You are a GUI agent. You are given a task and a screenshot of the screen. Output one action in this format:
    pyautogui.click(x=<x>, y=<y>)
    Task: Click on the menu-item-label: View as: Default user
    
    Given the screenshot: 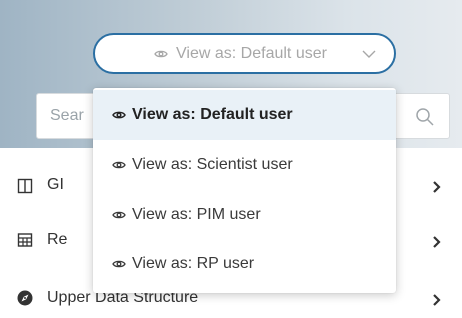 What is the action you would take?
    pyautogui.click(x=212, y=114)
    